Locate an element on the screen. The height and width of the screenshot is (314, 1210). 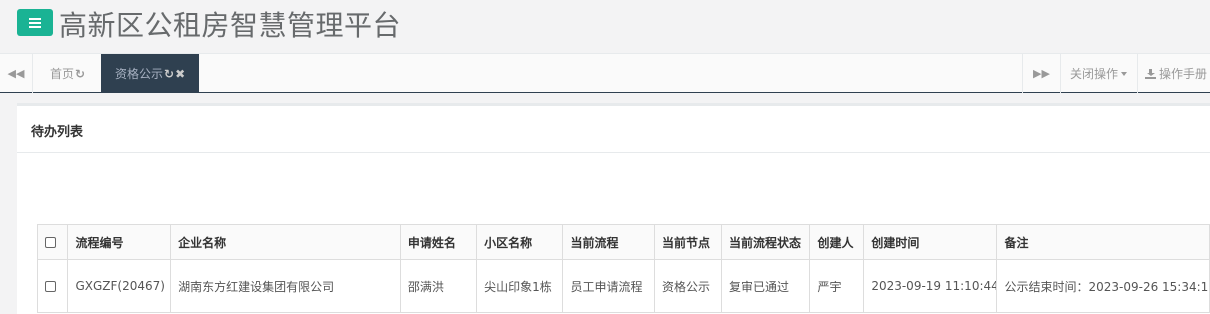
column-header: 申请姓名 is located at coordinates (438, 242).